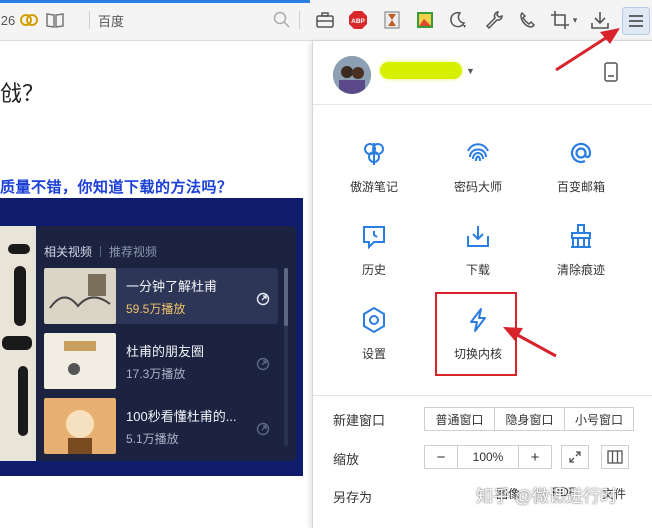 The width and height of the screenshot is (652, 528). I want to click on arrow-to-menu-button, so click(587, 50).